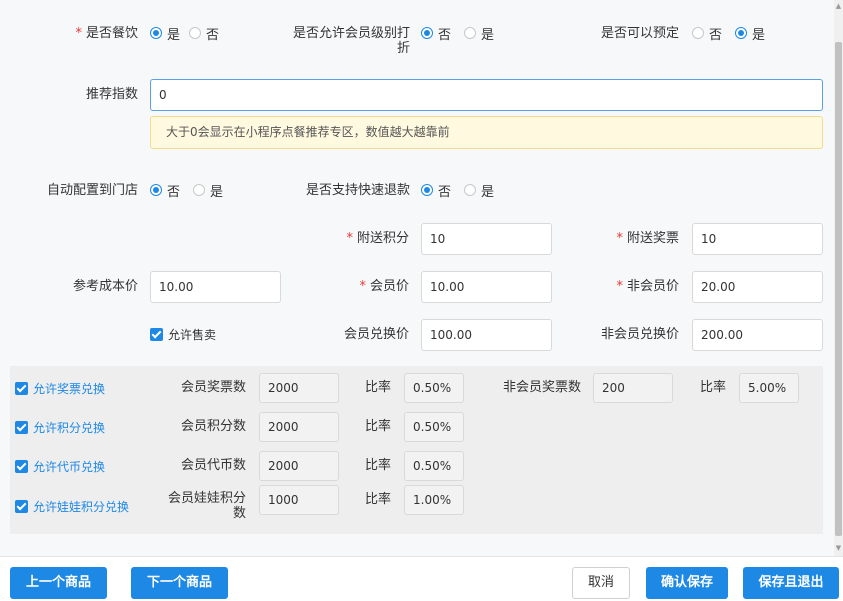  I want to click on auto-store-yes-radio: 是, so click(208, 191).